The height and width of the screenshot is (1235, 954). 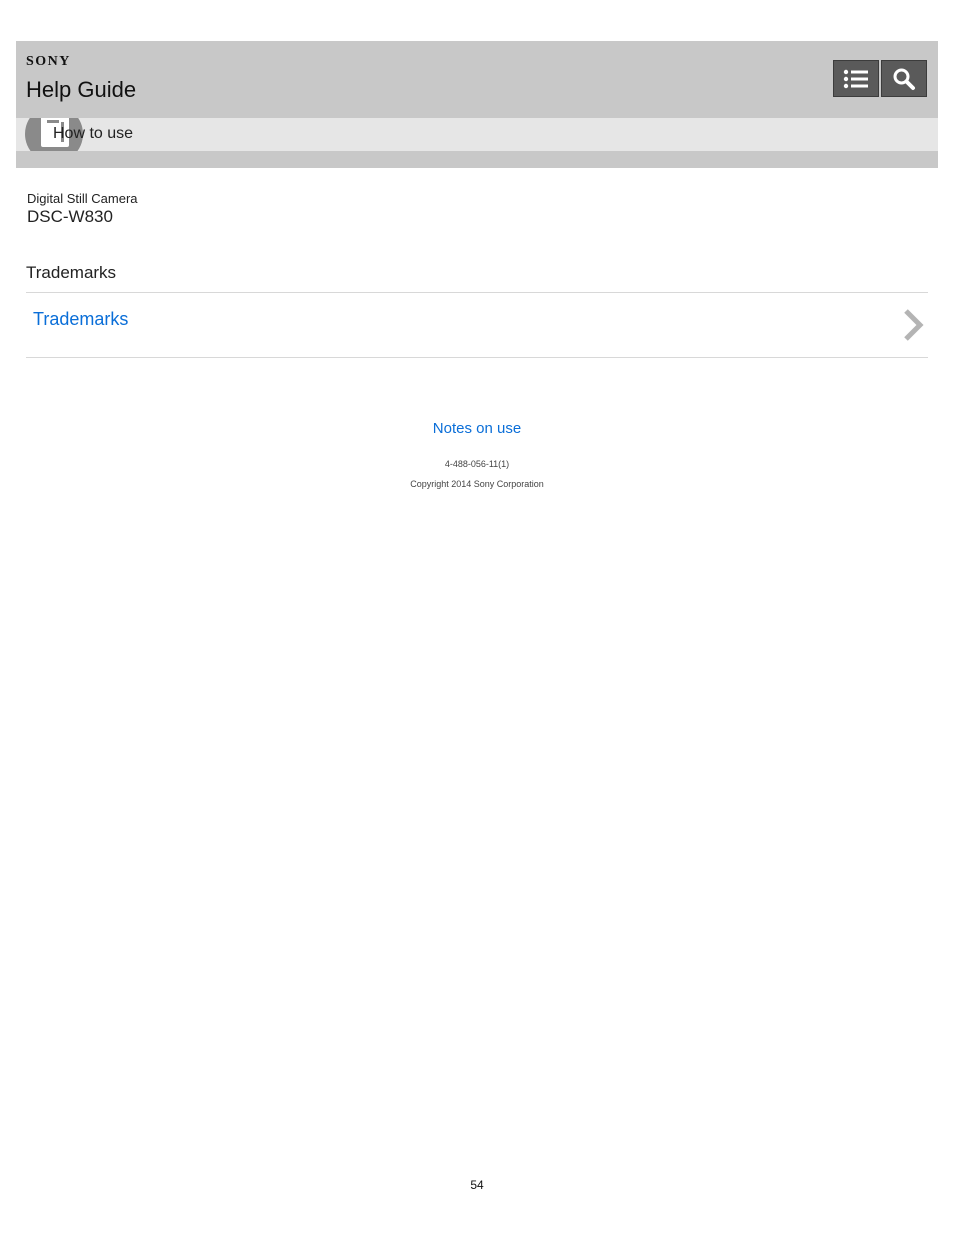 What do you see at coordinates (477, 159) in the screenshot?
I see `divider-bar` at bounding box center [477, 159].